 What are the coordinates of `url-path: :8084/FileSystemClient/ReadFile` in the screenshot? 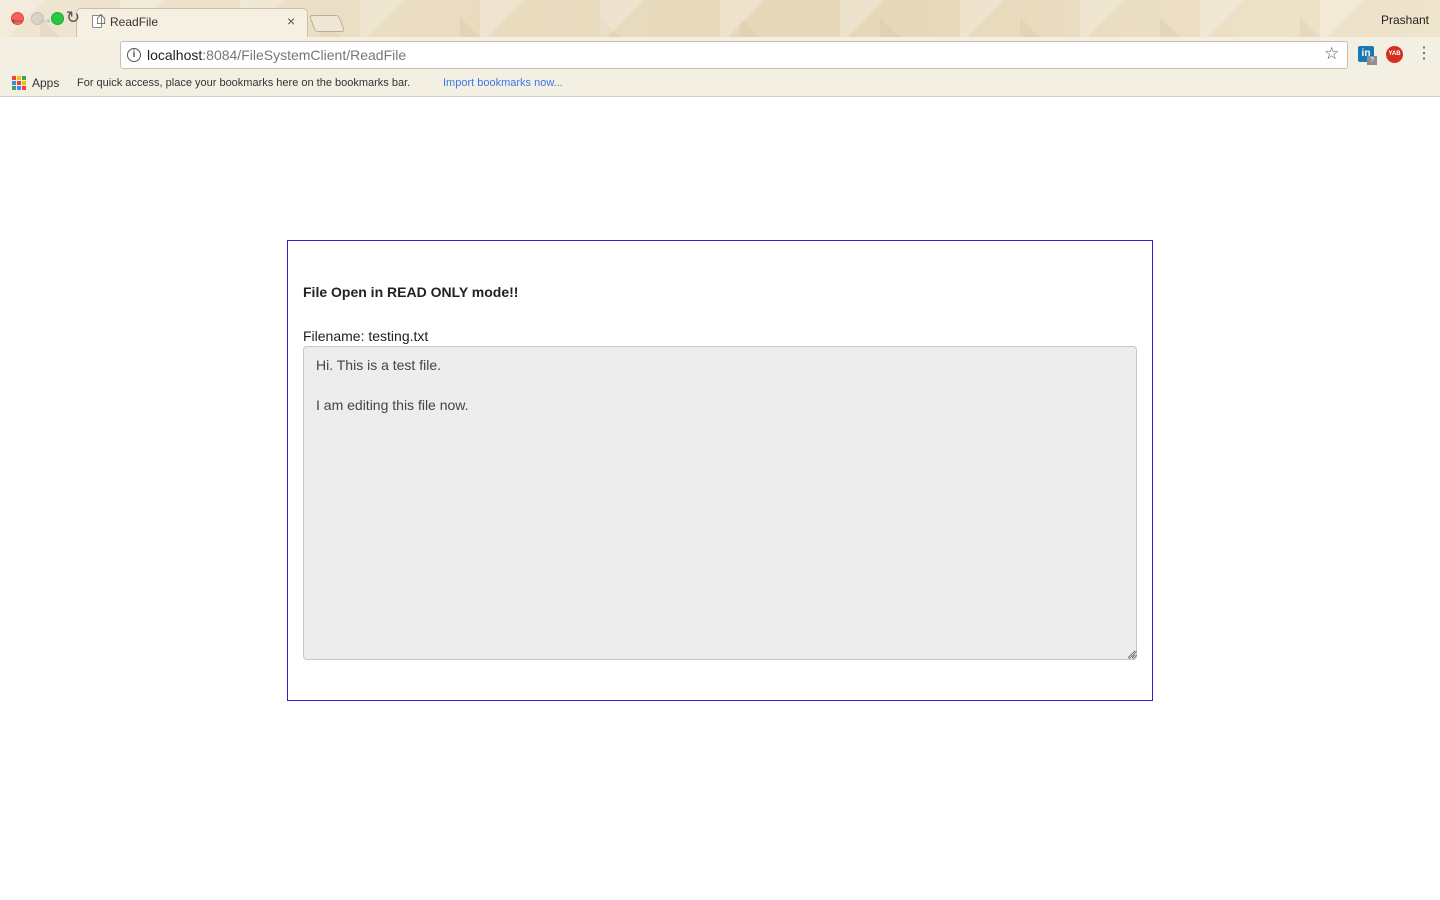 It's located at (304, 55).